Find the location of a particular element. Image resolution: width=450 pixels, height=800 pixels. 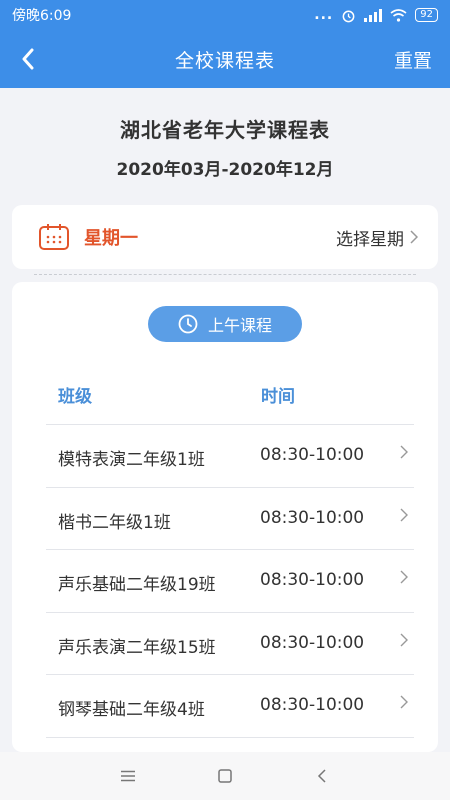

session-toggle-button: 上午课程 is located at coordinates (225, 324).